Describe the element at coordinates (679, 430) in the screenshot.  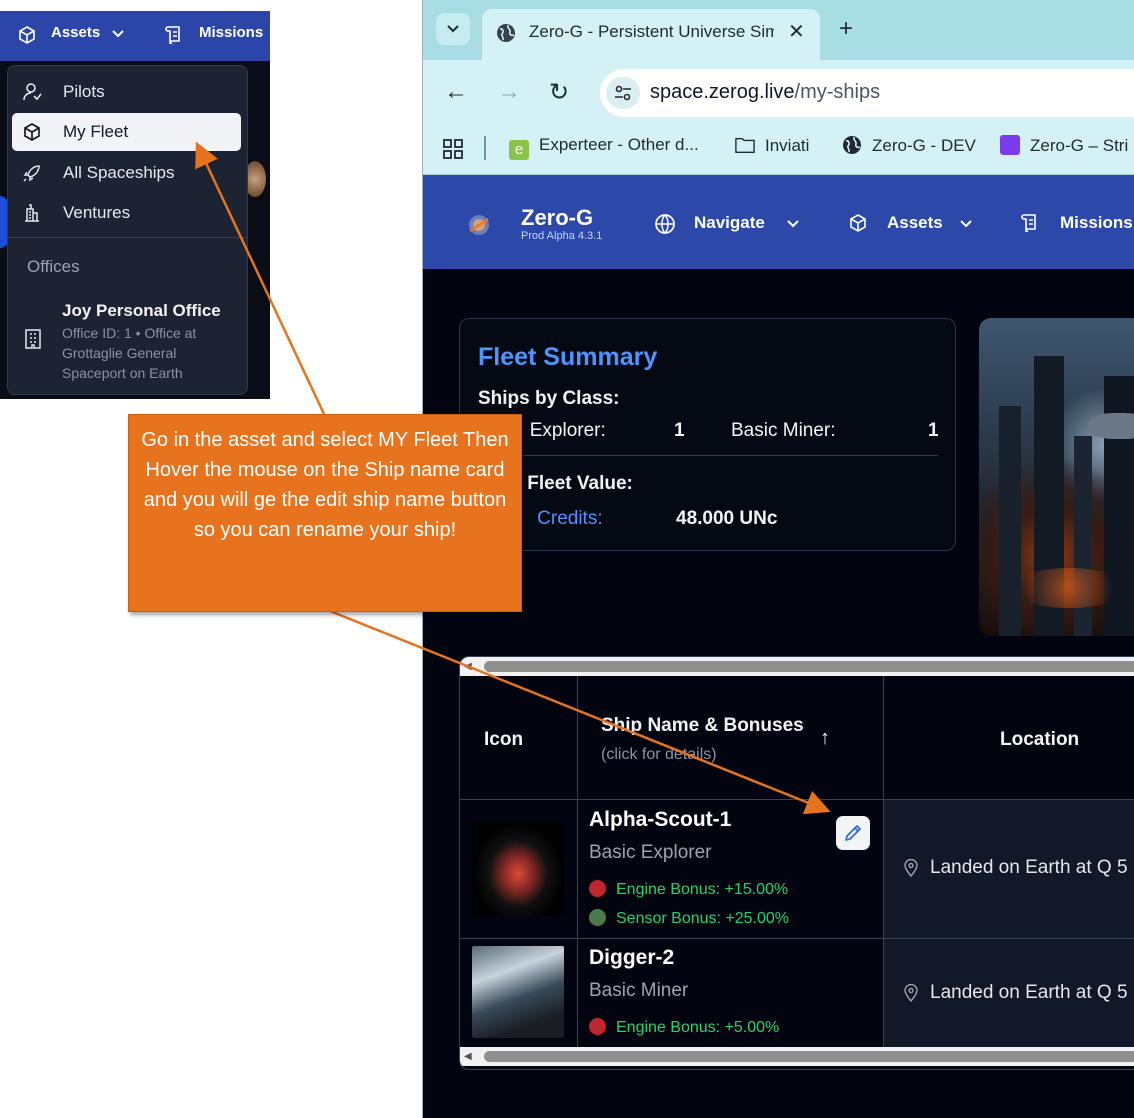
I see `explorer-count: 1` at that location.